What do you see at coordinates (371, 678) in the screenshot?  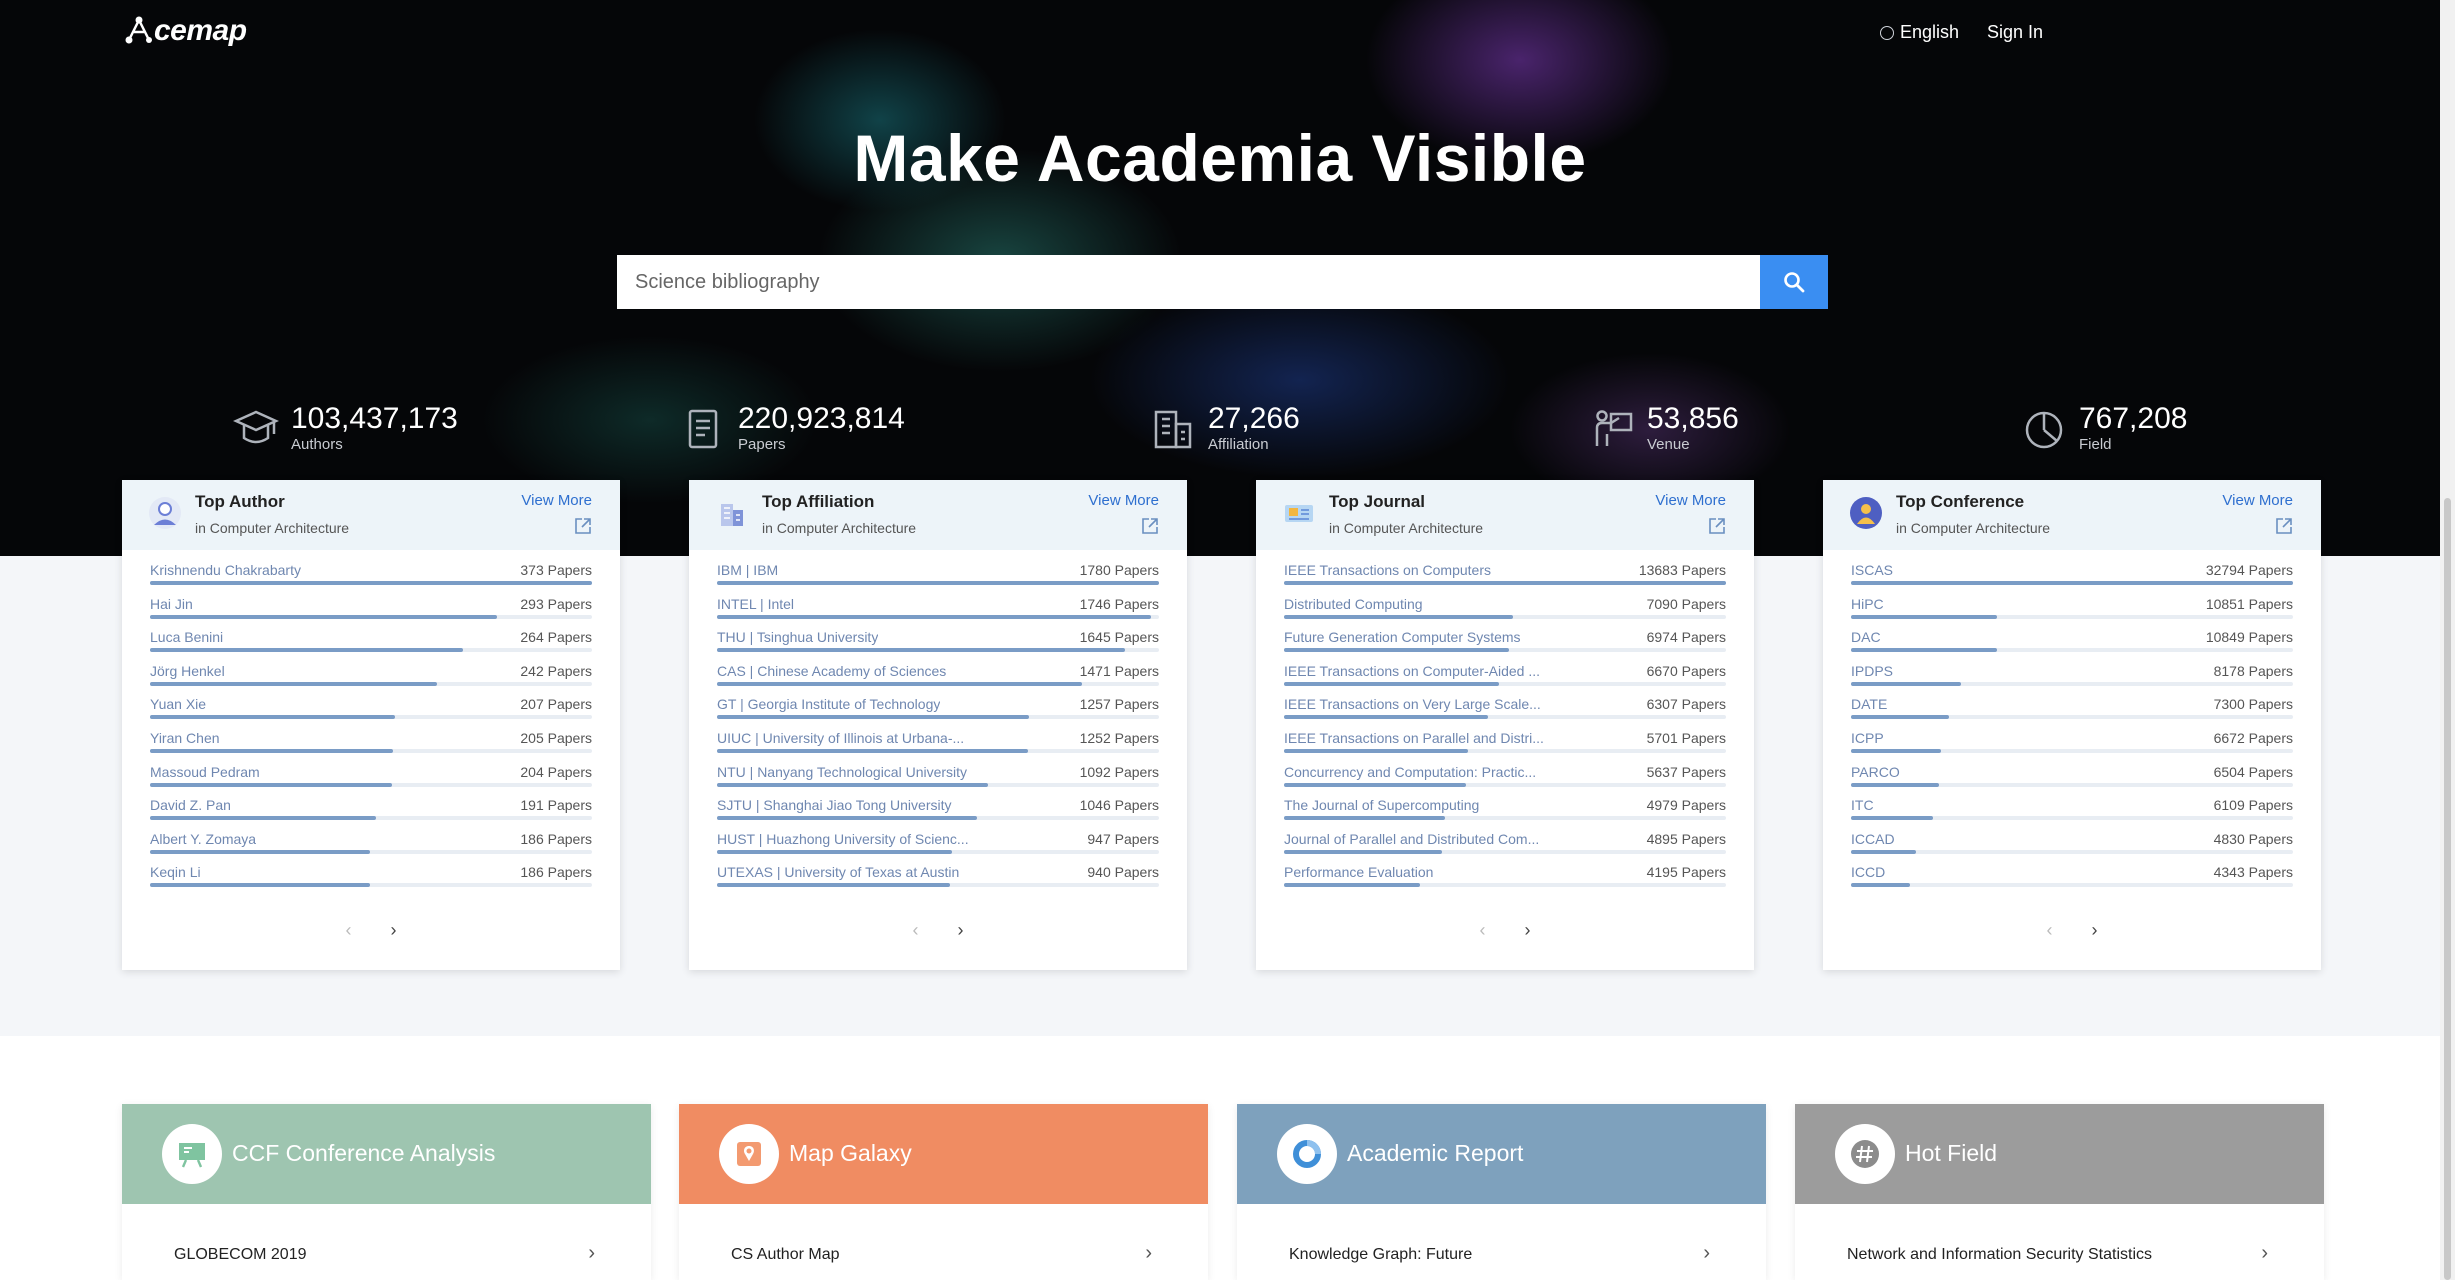 I see `list-item: Jörg Henkel 242 Papers` at bounding box center [371, 678].